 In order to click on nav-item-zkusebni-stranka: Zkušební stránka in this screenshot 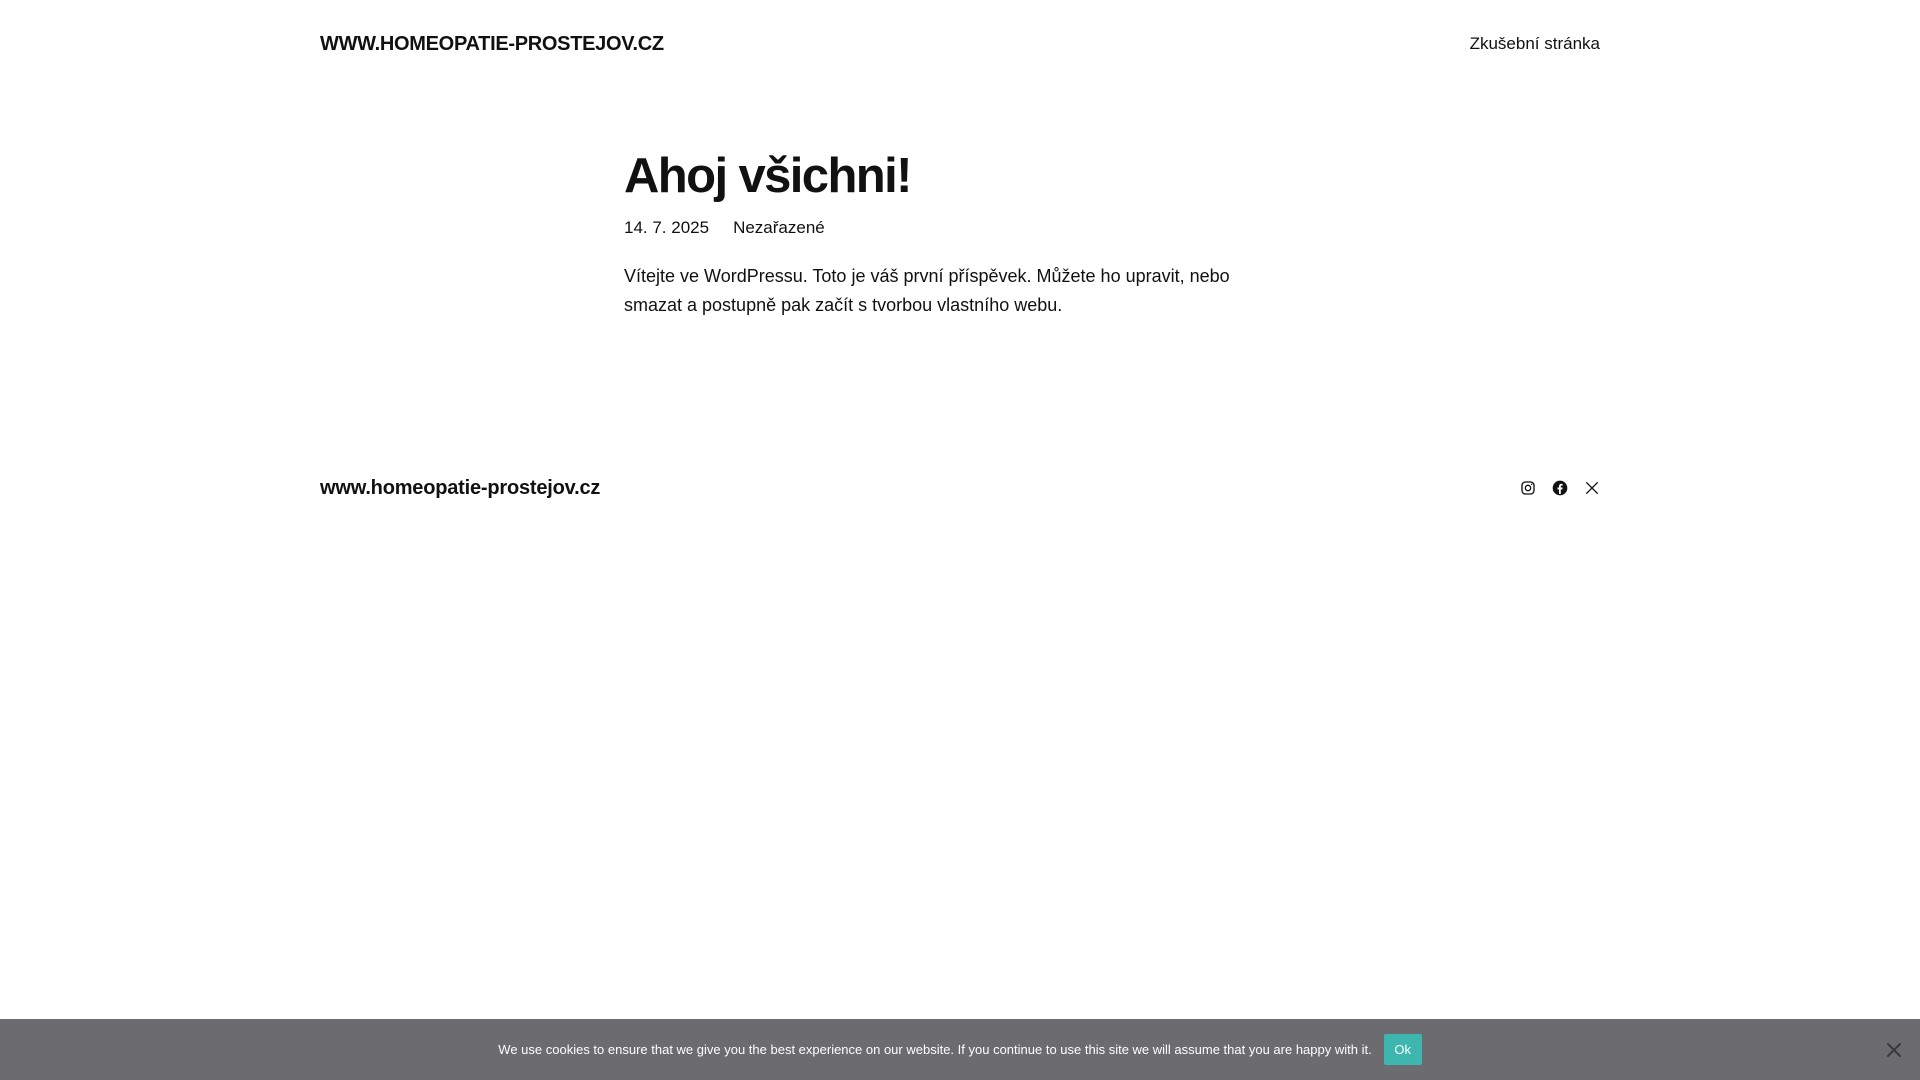, I will do `click(1535, 43)`.